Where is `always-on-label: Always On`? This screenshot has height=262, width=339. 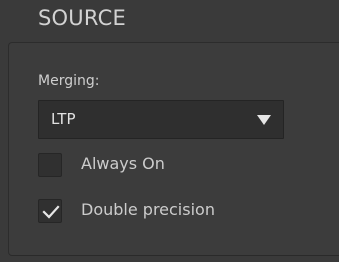
always-on-label: Always On is located at coordinates (123, 163).